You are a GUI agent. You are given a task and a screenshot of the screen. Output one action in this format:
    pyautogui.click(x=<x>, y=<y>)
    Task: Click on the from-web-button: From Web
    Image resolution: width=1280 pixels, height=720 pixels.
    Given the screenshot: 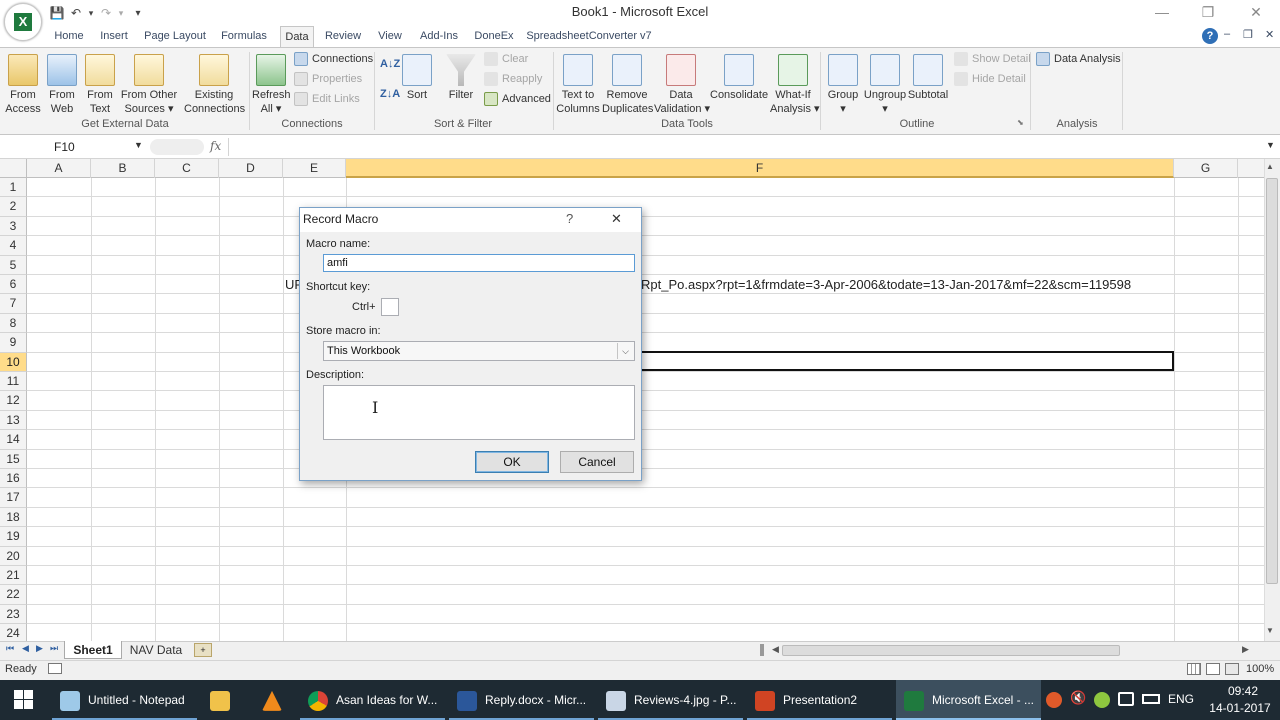 What is the action you would take?
    pyautogui.click(x=62, y=85)
    